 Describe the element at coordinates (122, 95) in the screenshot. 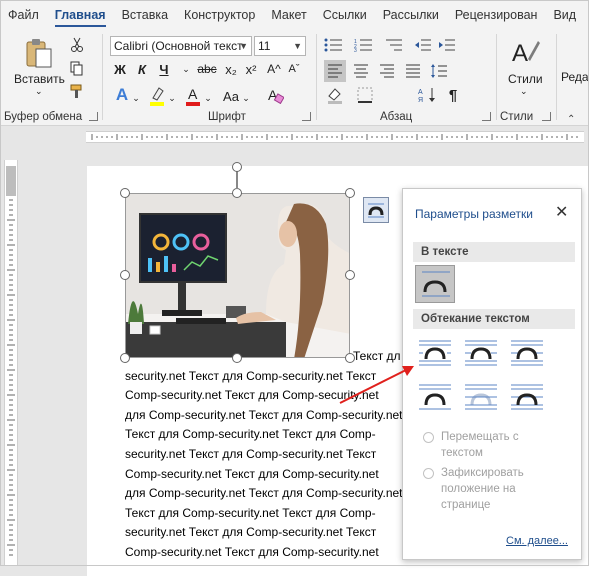

I see `text-effects-icon: A` at that location.